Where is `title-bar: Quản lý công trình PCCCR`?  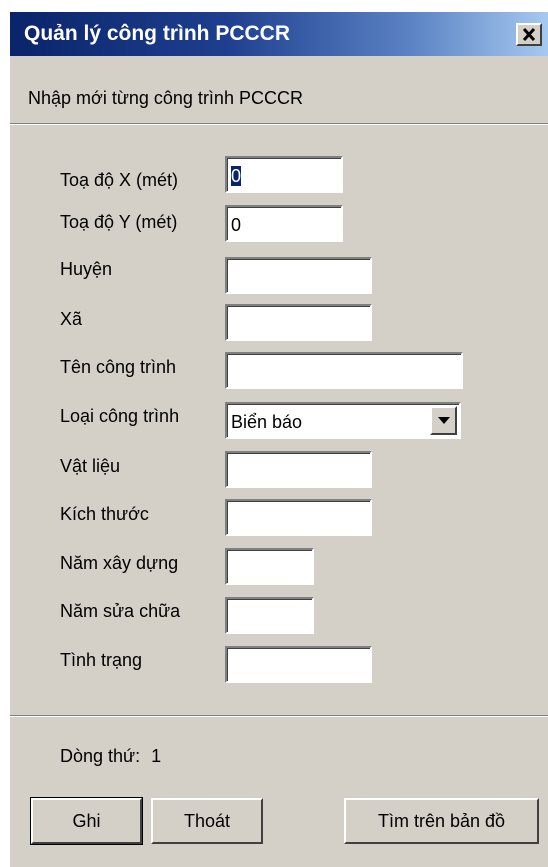
title-bar: Quản lý công trình PCCCR is located at coordinates (279, 34).